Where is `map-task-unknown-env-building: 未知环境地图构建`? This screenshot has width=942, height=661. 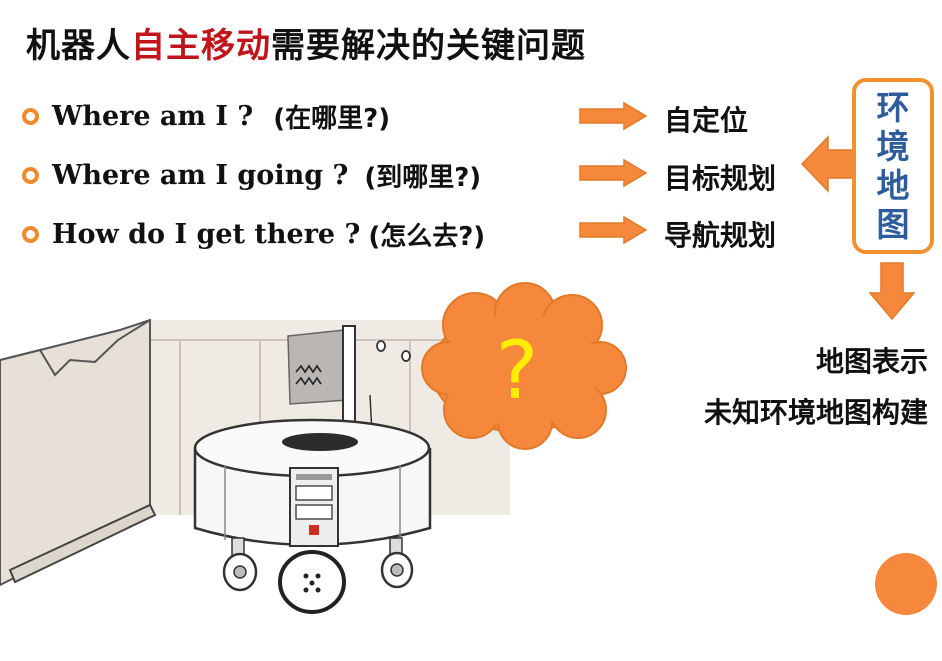 map-task-unknown-env-building: 未知环境地图构建 is located at coordinates (815, 412).